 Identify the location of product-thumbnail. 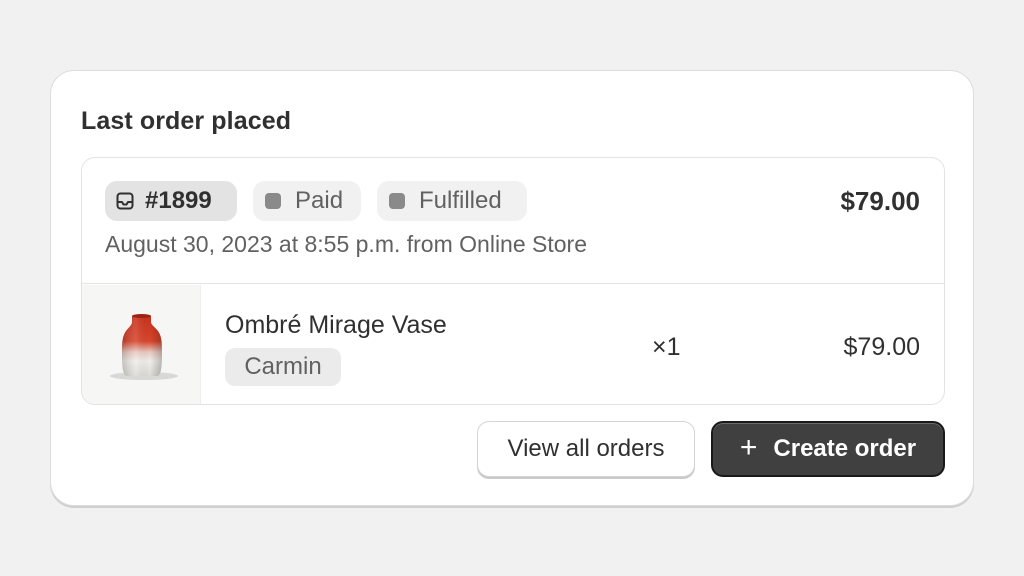
(141, 344).